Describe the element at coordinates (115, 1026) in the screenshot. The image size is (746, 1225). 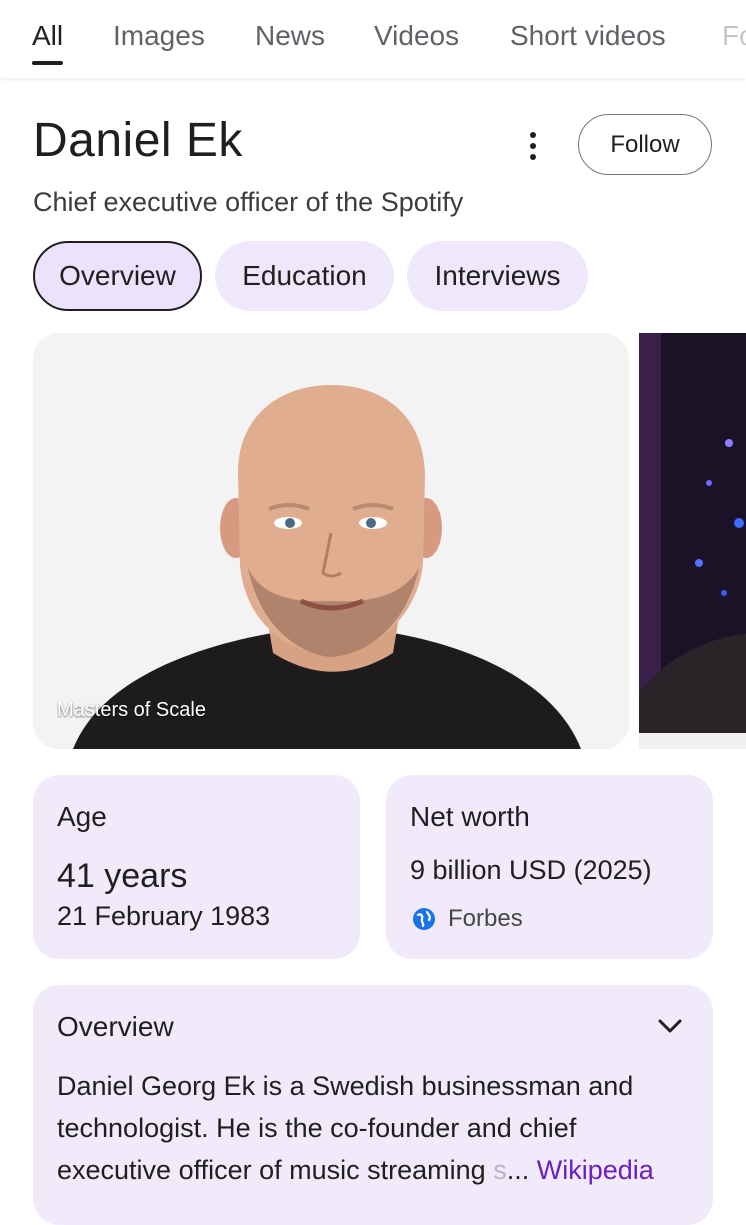
I see `overview-label: Overview` at that location.